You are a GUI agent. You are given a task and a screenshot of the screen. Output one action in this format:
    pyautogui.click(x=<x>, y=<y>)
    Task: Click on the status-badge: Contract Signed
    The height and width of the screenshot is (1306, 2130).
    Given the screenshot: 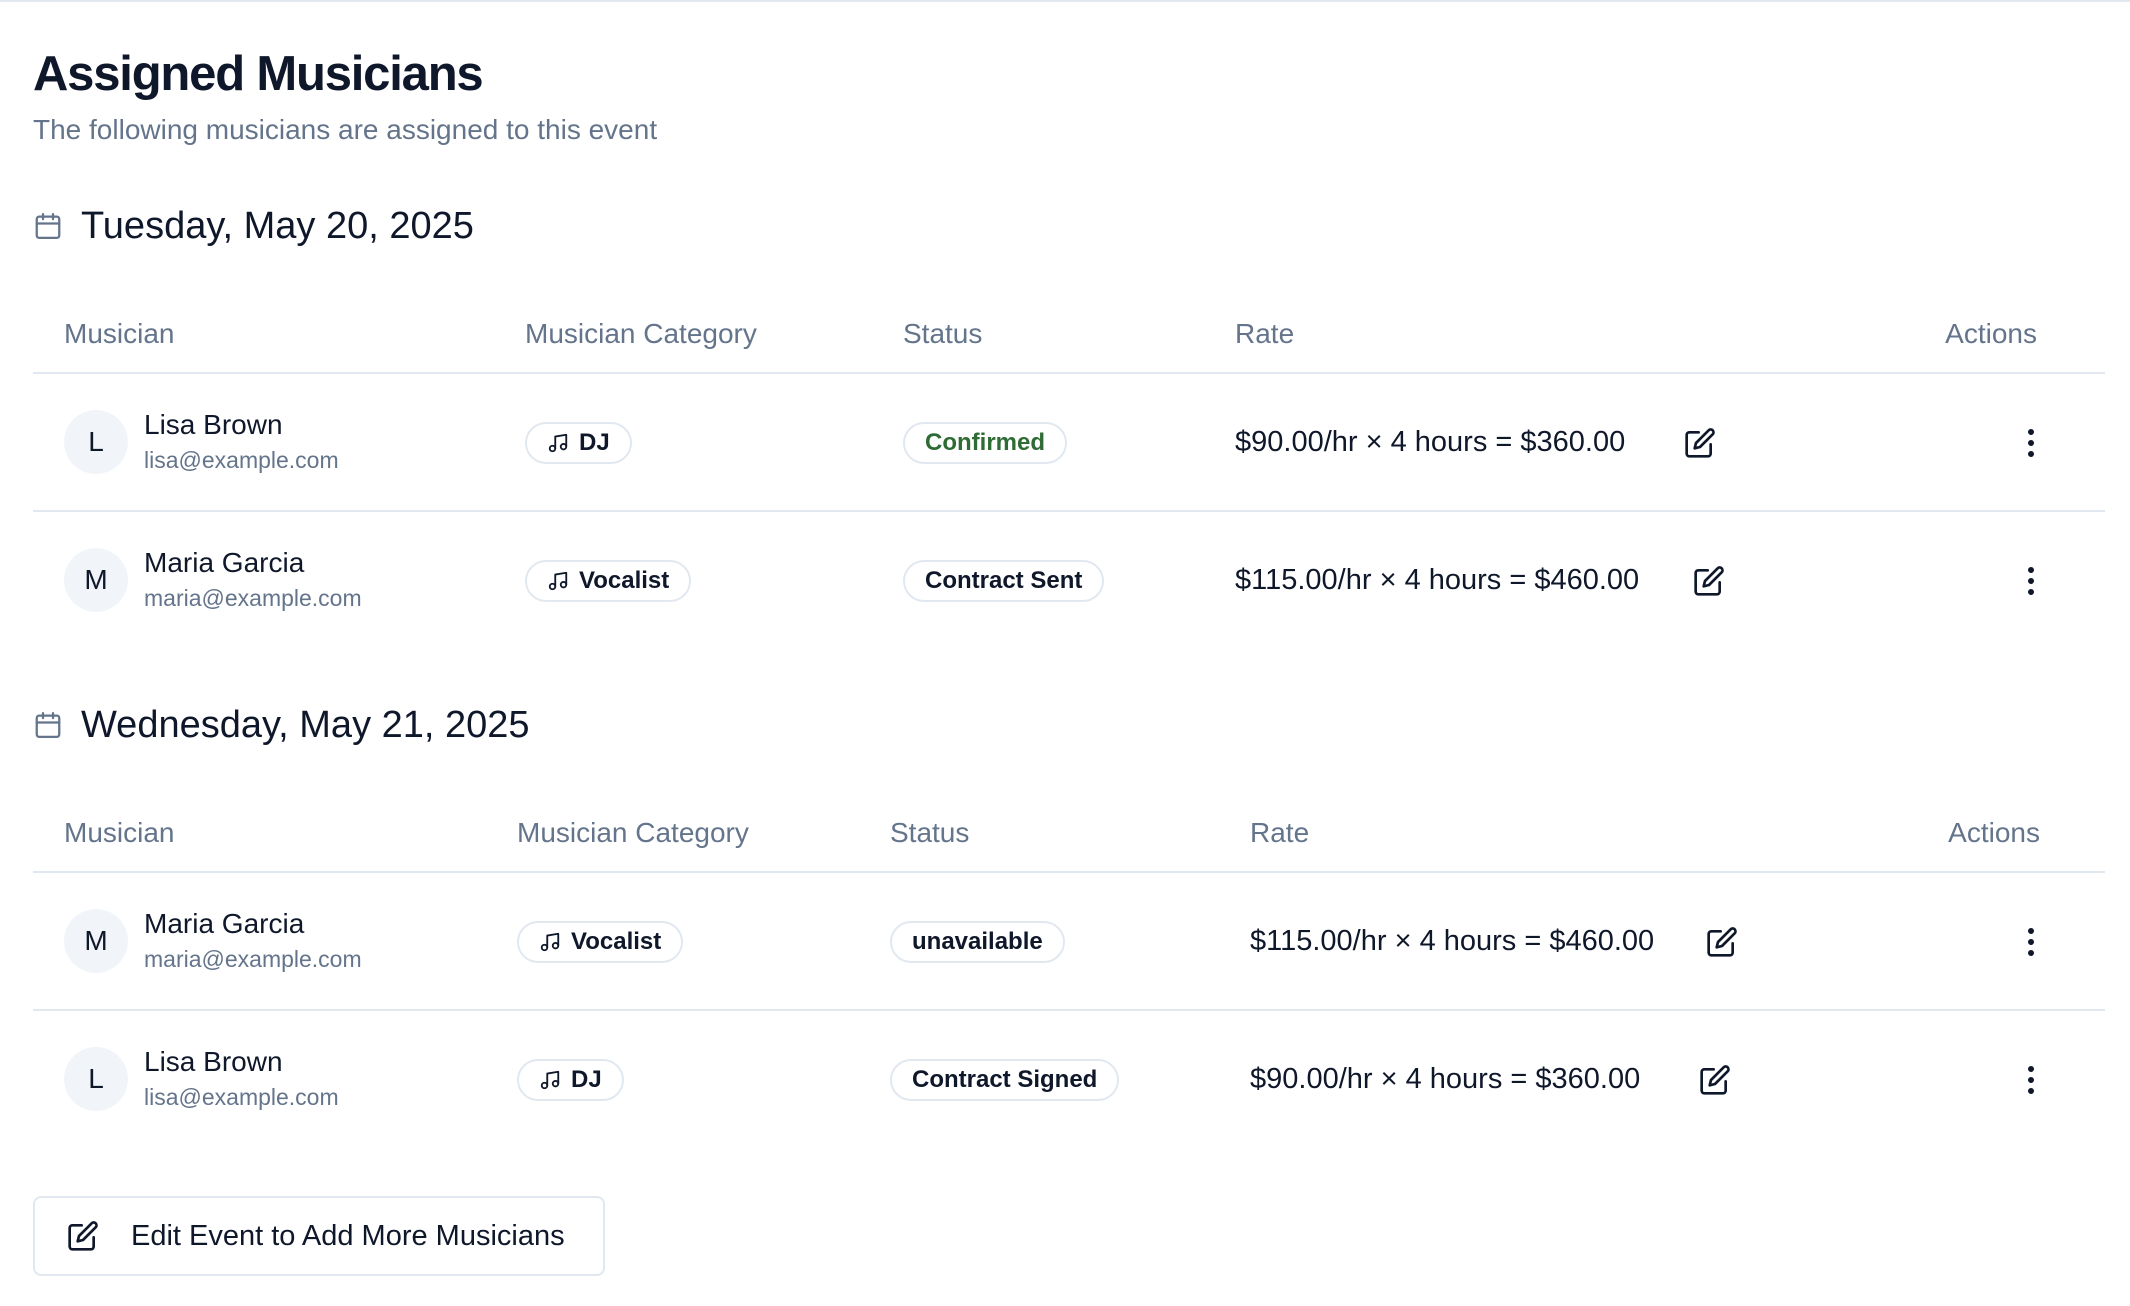 What is the action you would take?
    pyautogui.click(x=1005, y=1080)
    